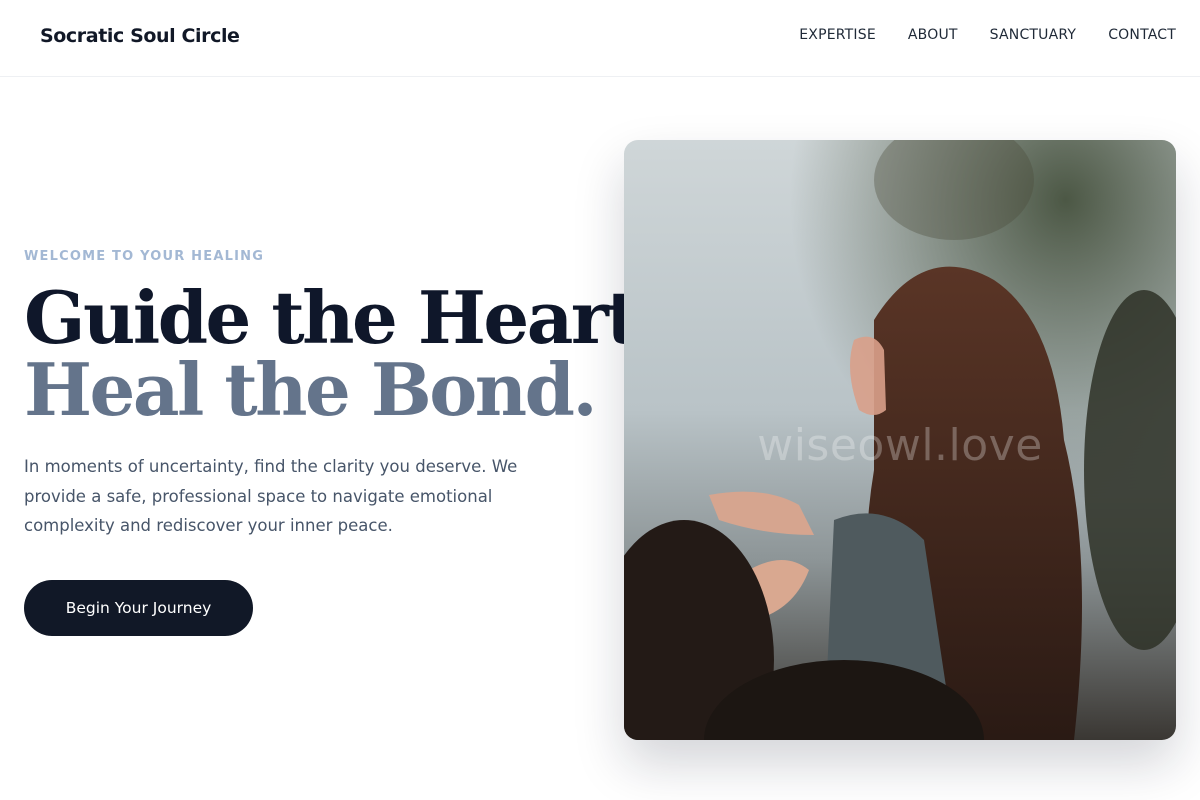 This screenshot has width=1200, height=800. What do you see at coordinates (140, 36) in the screenshot?
I see `brand-logo: Socratic Soul Circle` at bounding box center [140, 36].